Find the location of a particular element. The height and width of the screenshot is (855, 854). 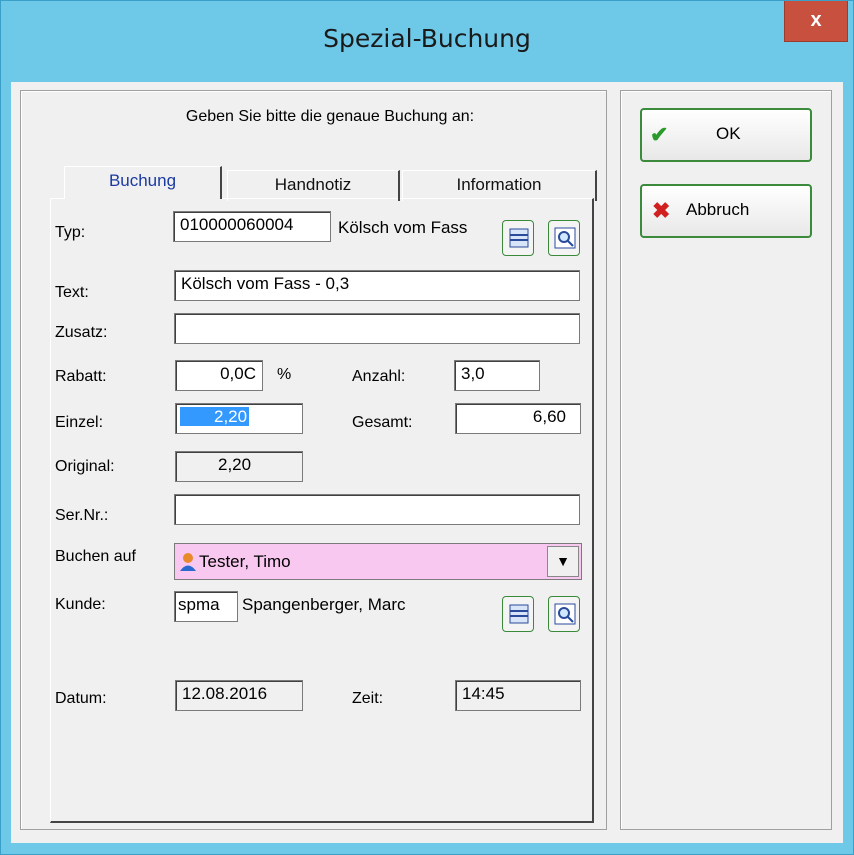

user-icon is located at coordinates (188, 562).